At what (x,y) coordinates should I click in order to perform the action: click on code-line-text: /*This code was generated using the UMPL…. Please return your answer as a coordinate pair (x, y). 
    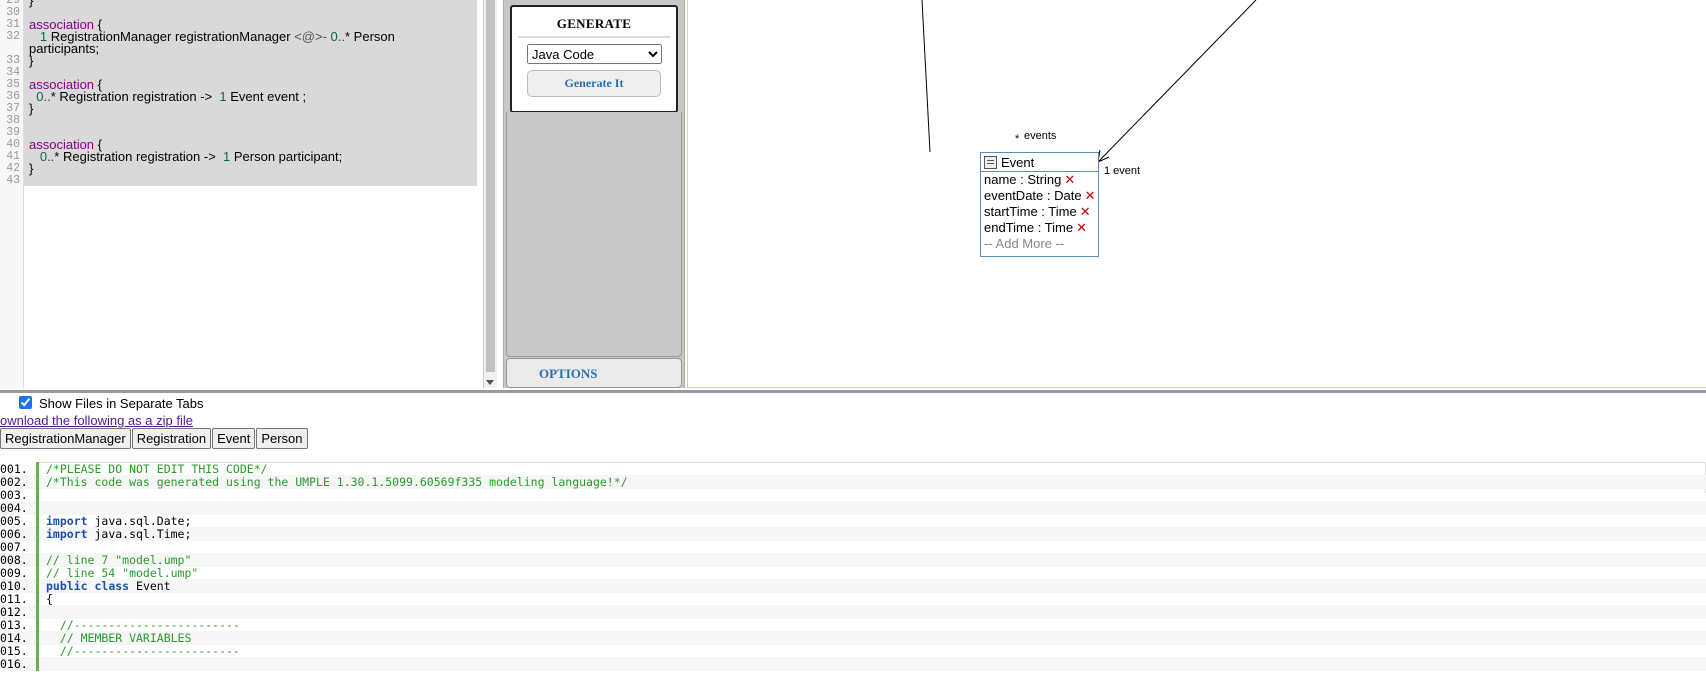
    Looking at the image, I should click on (337, 482).